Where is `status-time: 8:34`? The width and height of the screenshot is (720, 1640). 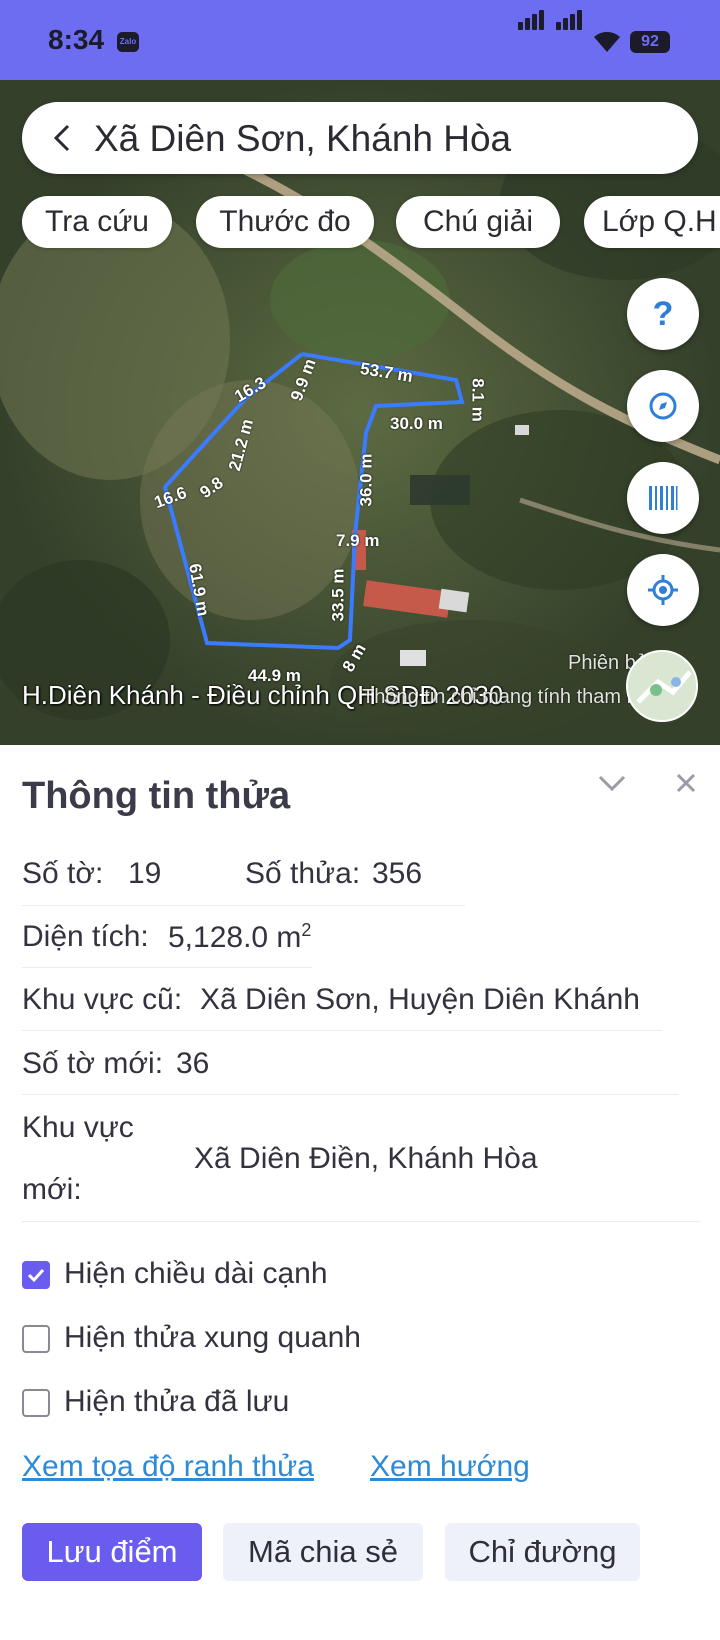 status-time: 8:34 is located at coordinates (76, 39).